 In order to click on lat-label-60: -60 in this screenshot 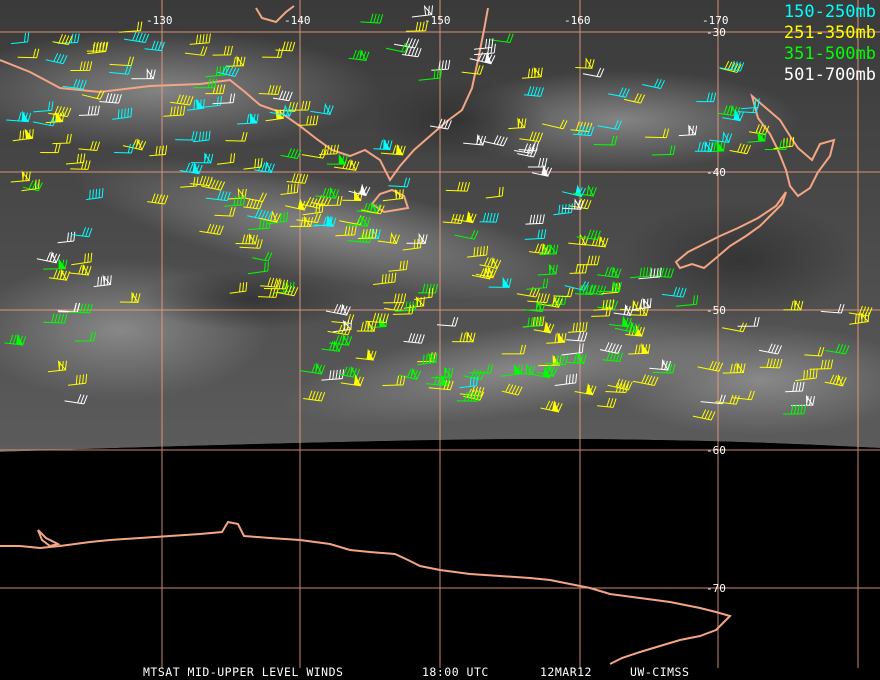, I will do `click(716, 450)`.